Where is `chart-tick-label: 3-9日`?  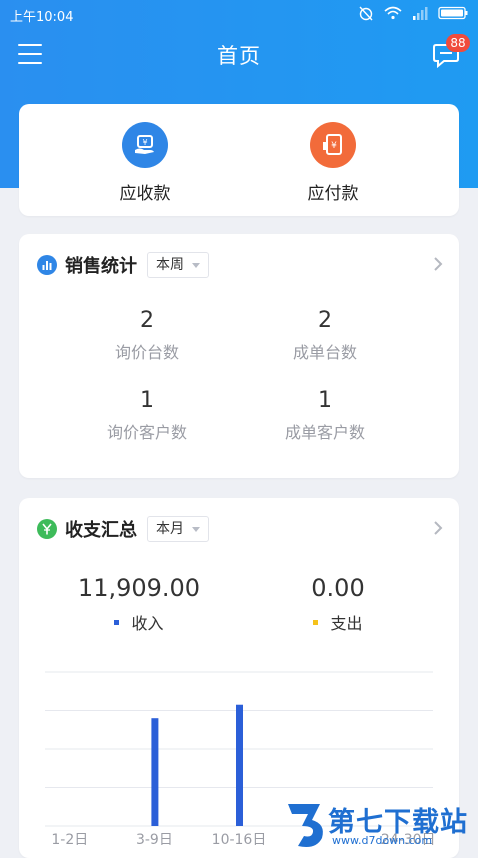 chart-tick-label: 3-9日 is located at coordinates (154, 840).